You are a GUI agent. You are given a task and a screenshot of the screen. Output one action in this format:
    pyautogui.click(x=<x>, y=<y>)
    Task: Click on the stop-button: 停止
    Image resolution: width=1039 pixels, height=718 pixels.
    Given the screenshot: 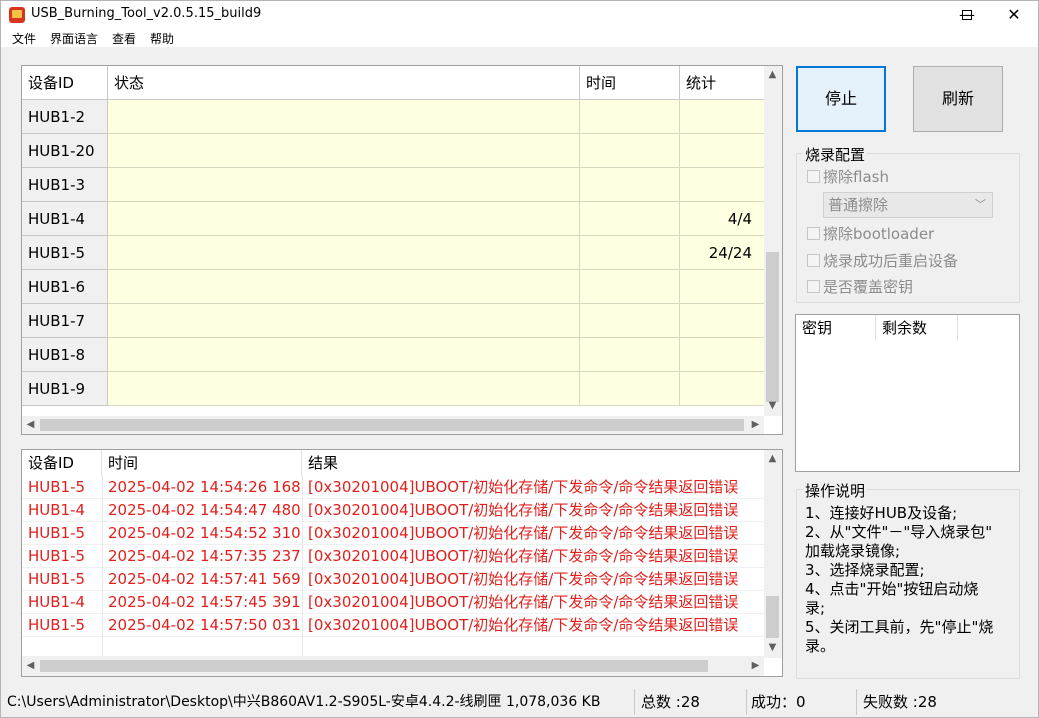 What is the action you would take?
    pyautogui.click(x=841, y=99)
    